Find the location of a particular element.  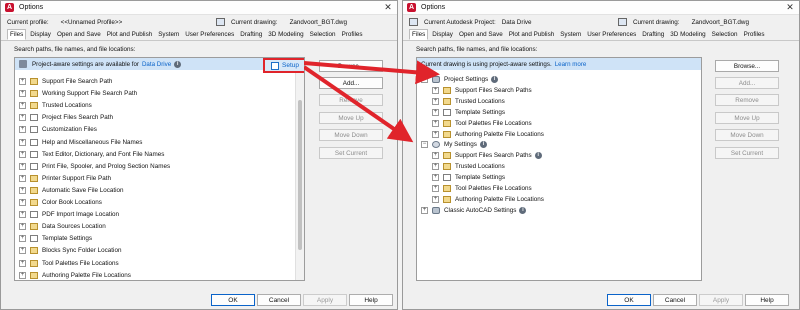

tree-item-classic-autocad-settings: + Classic AutoCAD Settings i is located at coordinates (474, 210).